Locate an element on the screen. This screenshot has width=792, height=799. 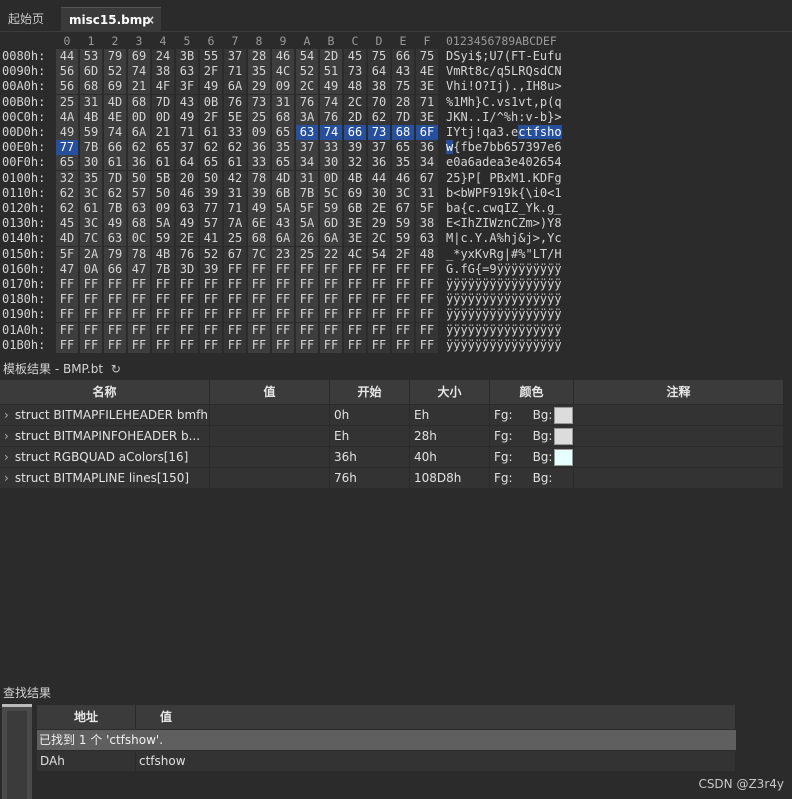
column-header-address: 地址 is located at coordinates (86, 717).